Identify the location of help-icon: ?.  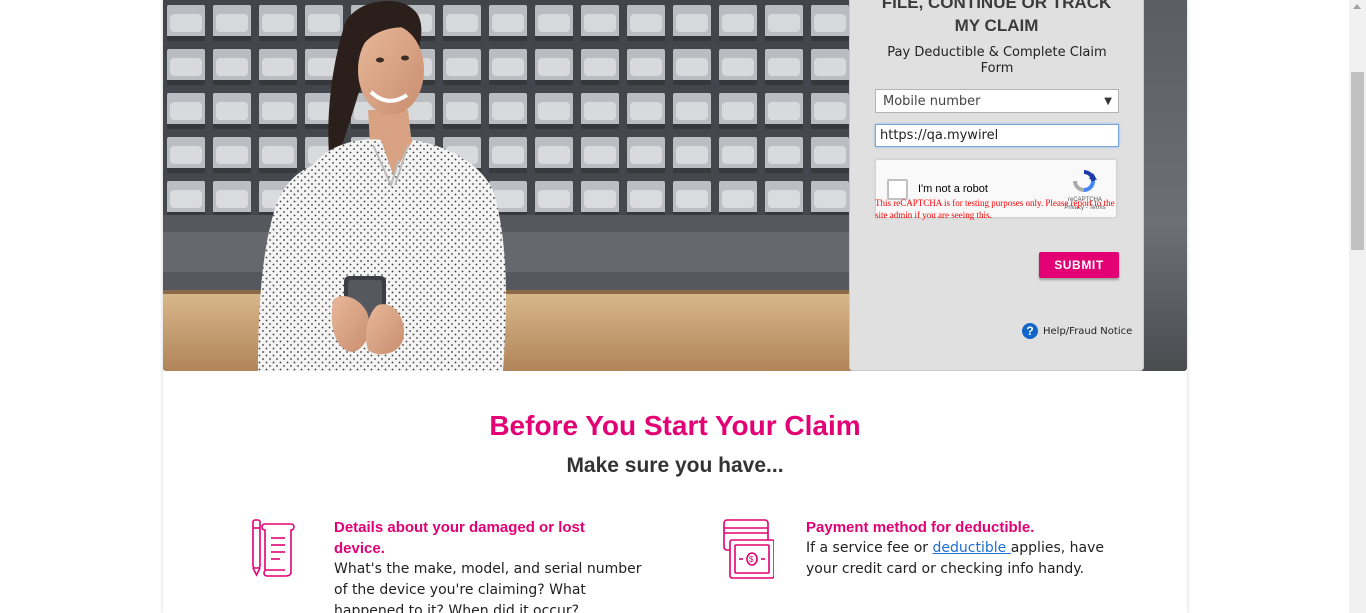
(1030, 331).